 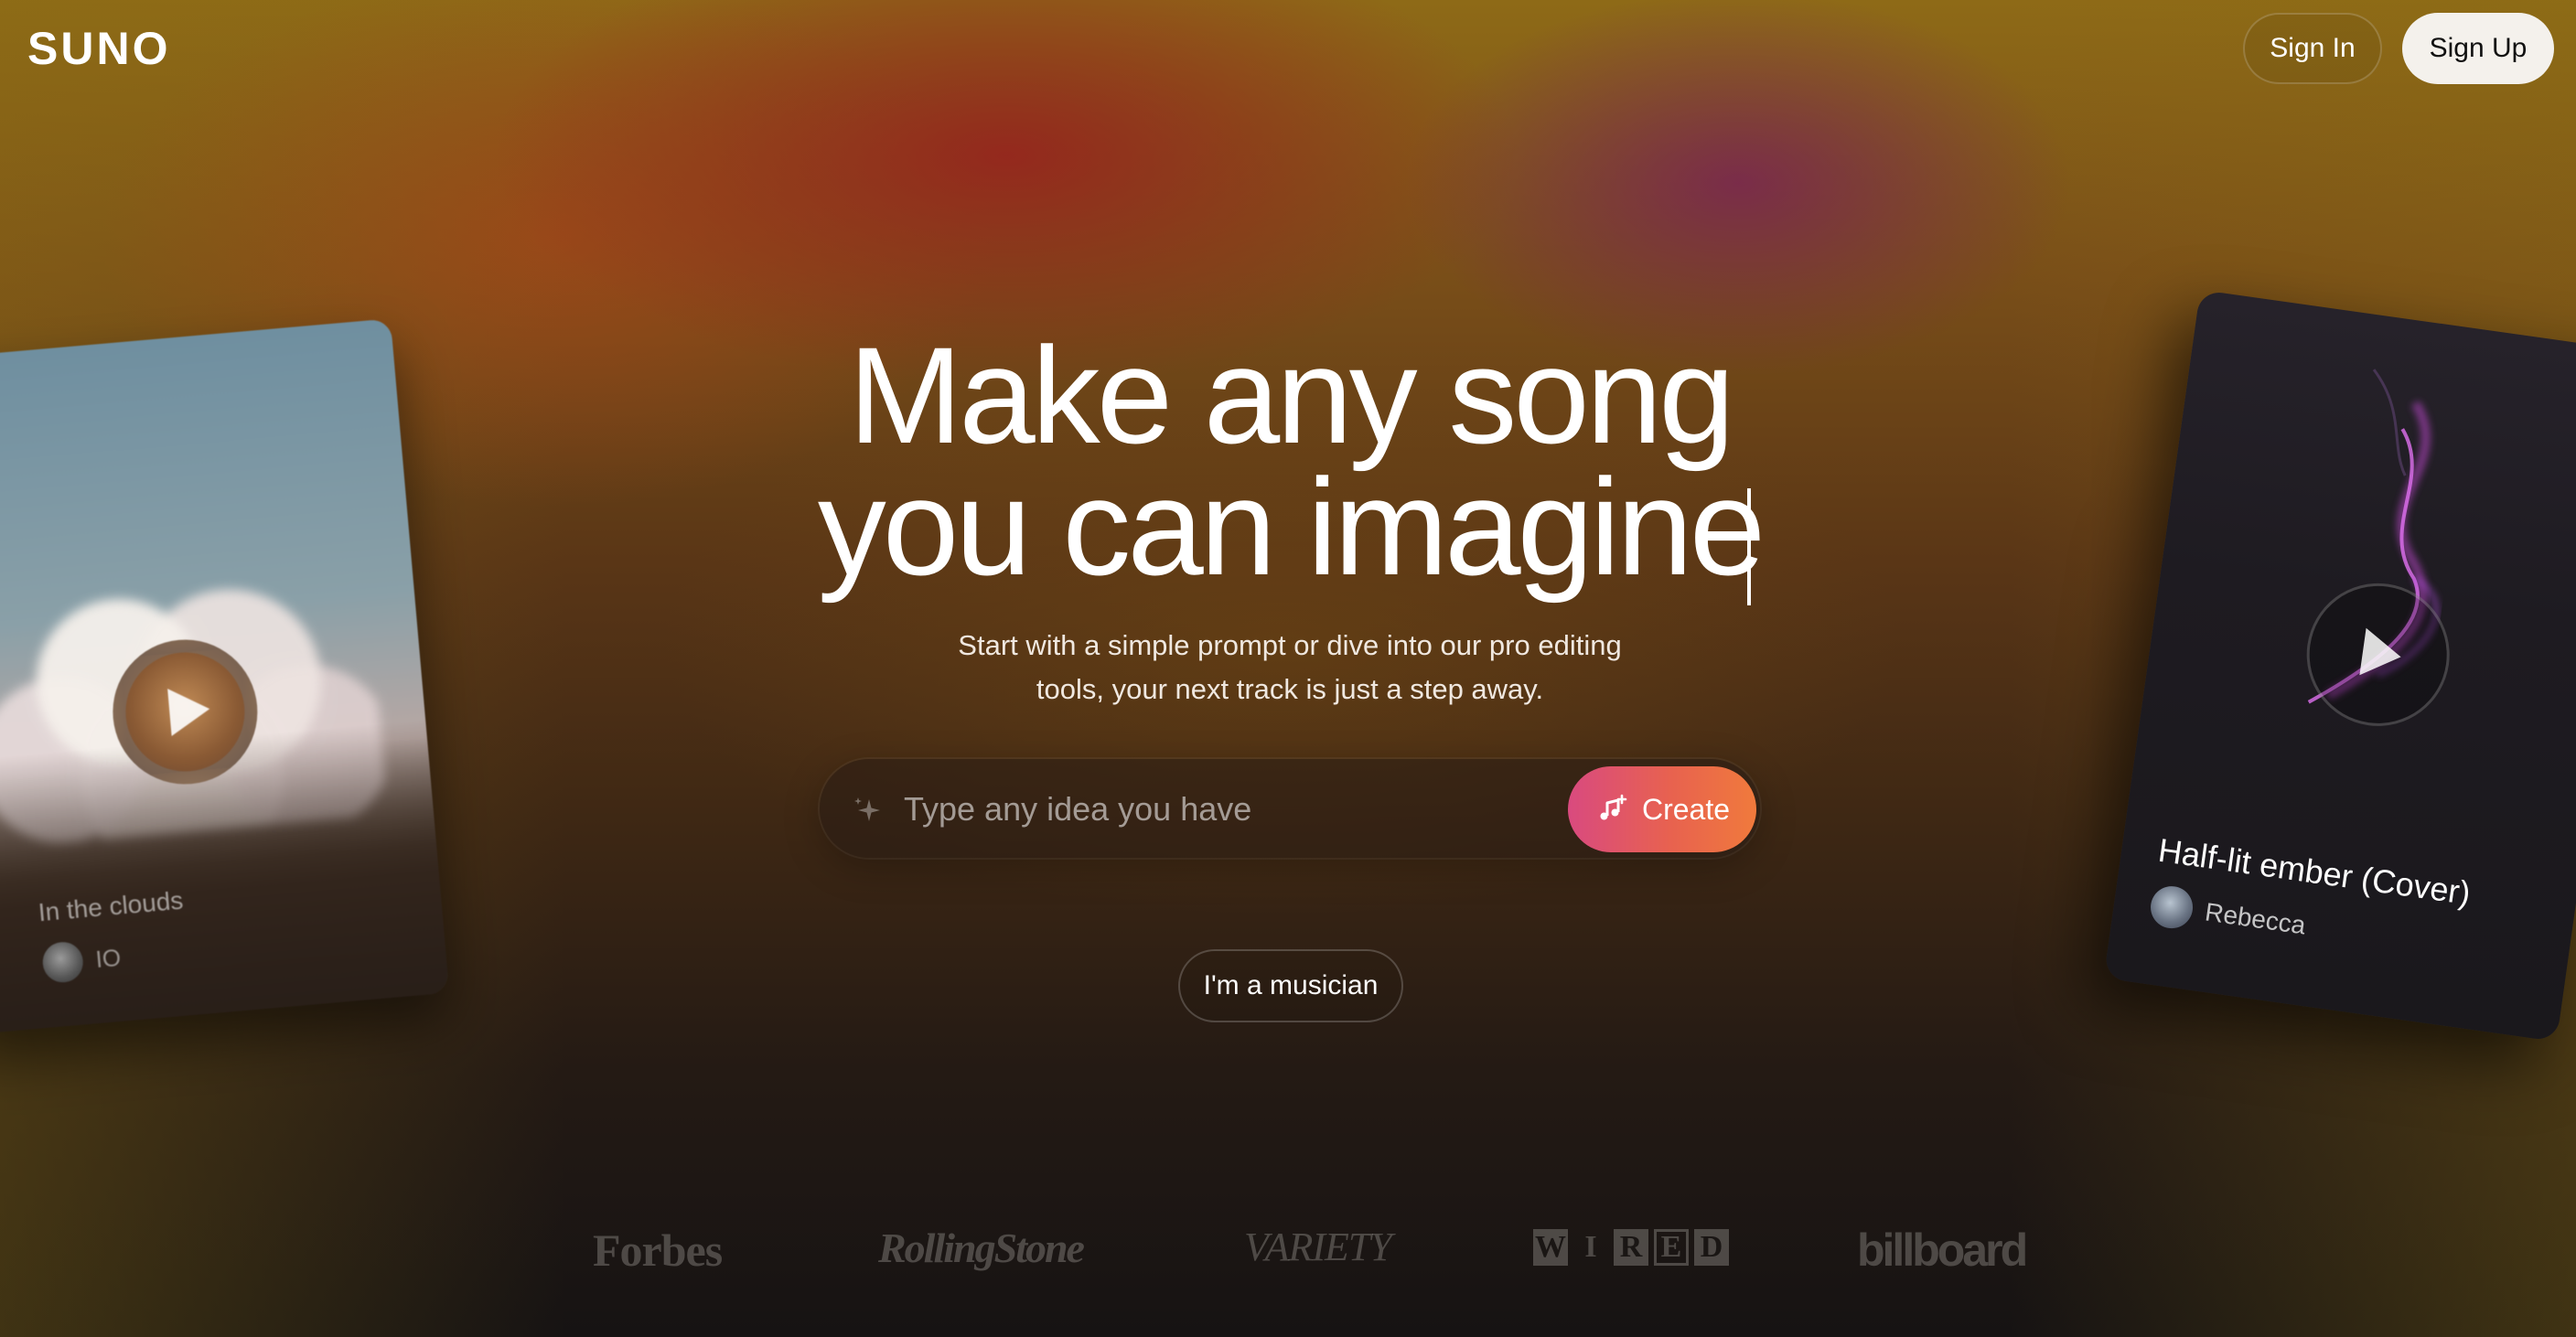 What do you see at coordinates (1671, 1247) in the screenshot?
I see `wired-letter: E` at bounding box center [1671, 1247].